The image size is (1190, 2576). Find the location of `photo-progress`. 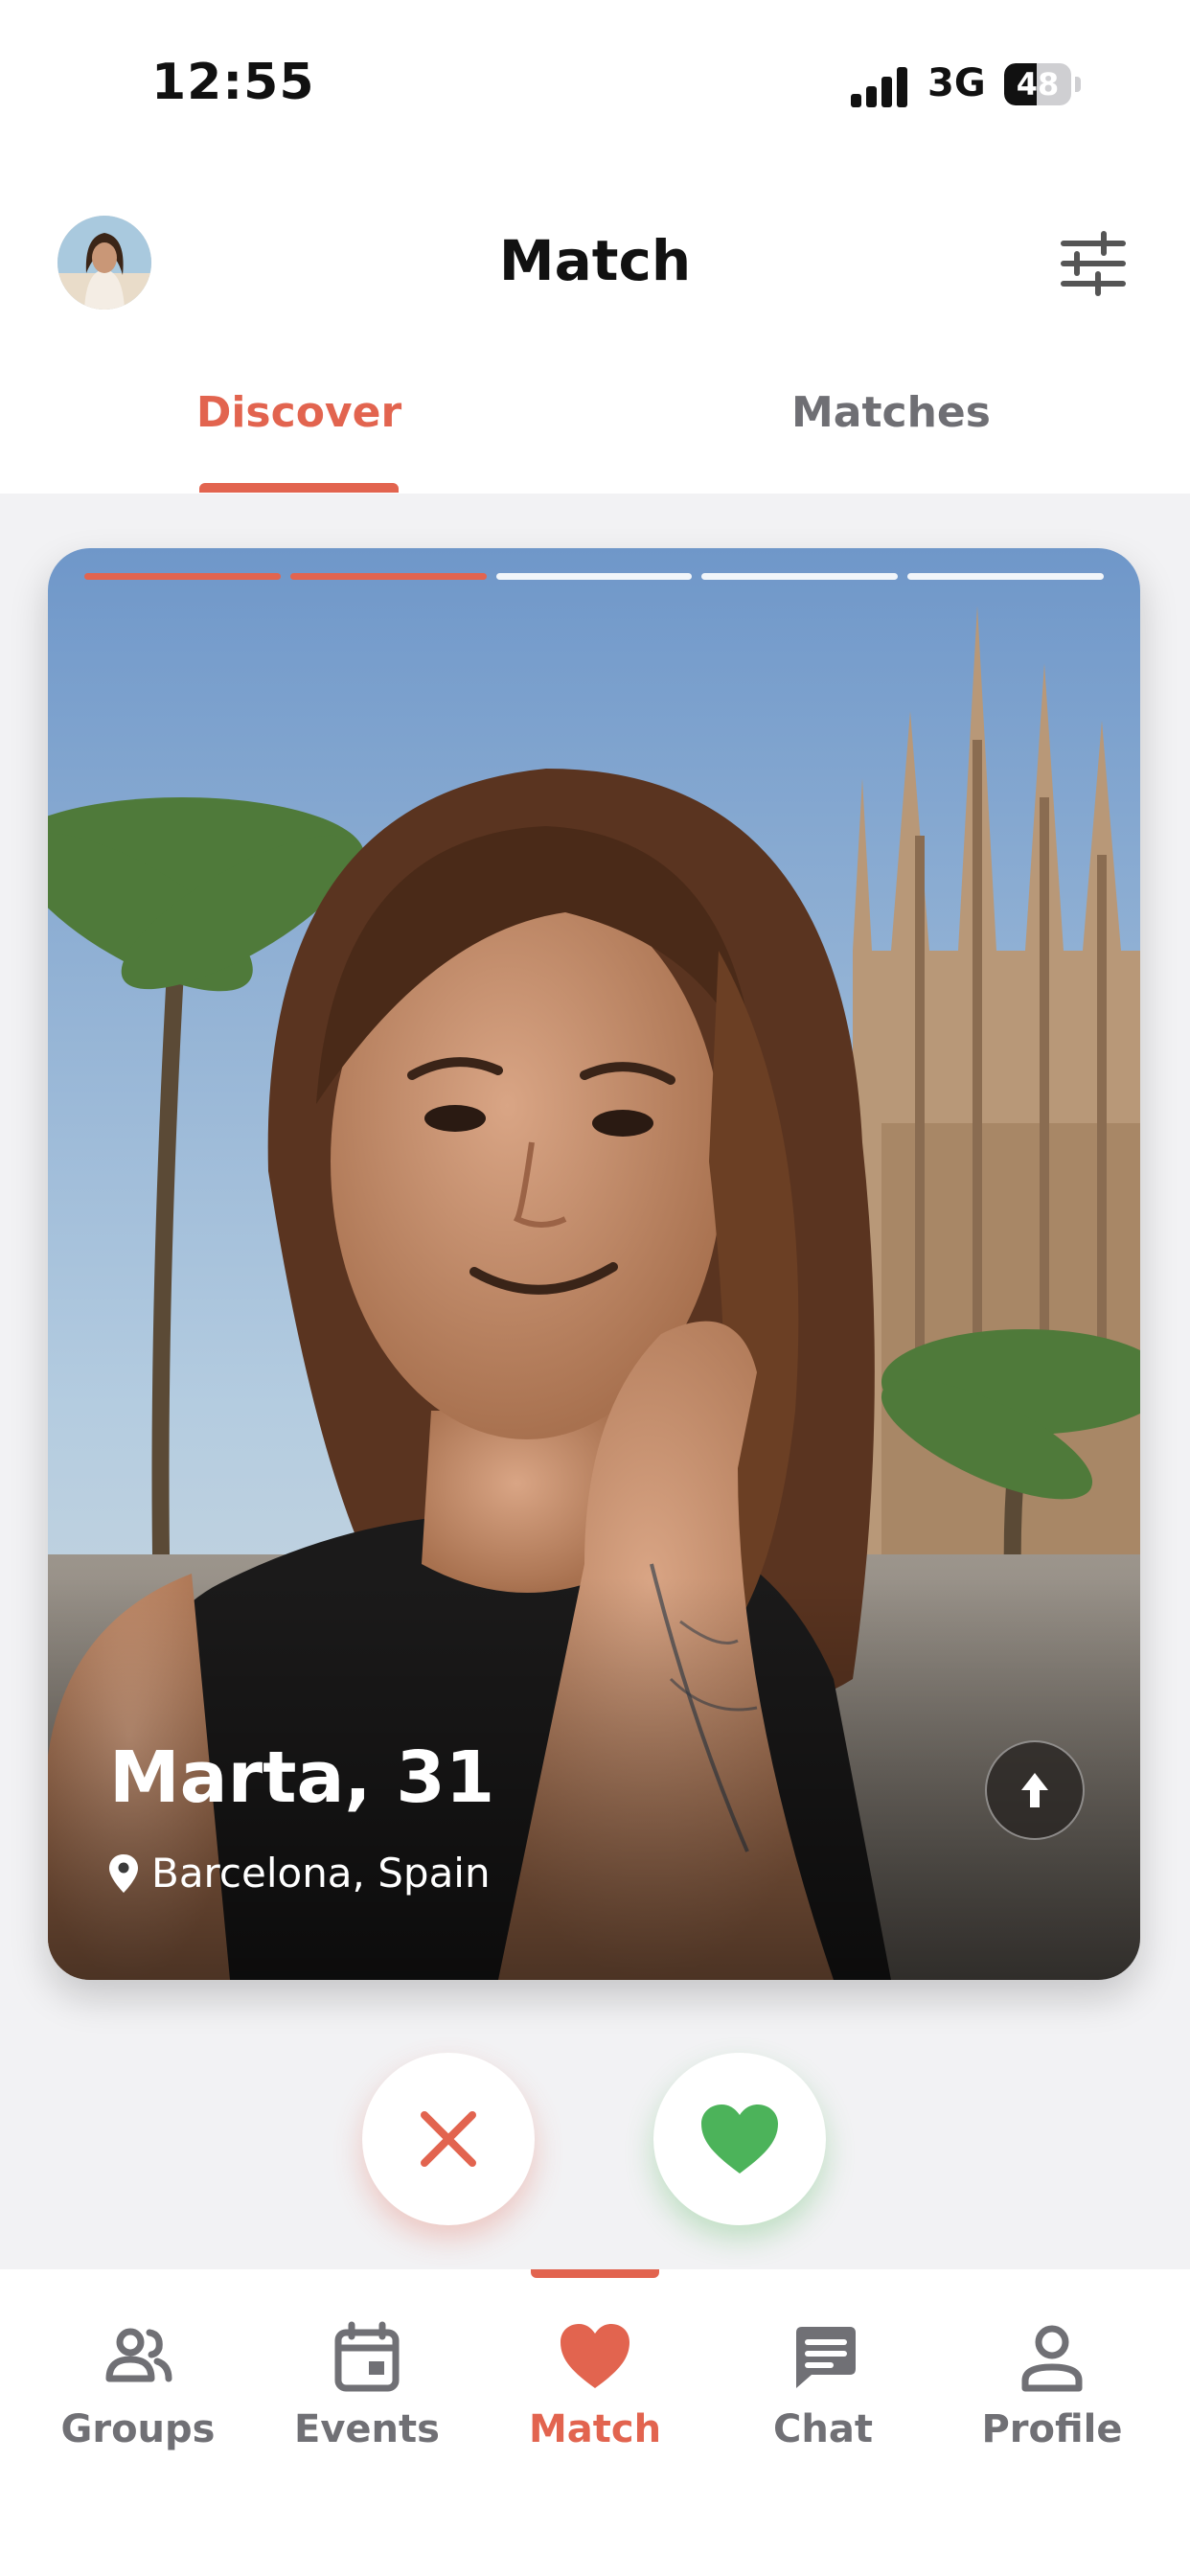

photo-progress is located at coordinates (594, 577).